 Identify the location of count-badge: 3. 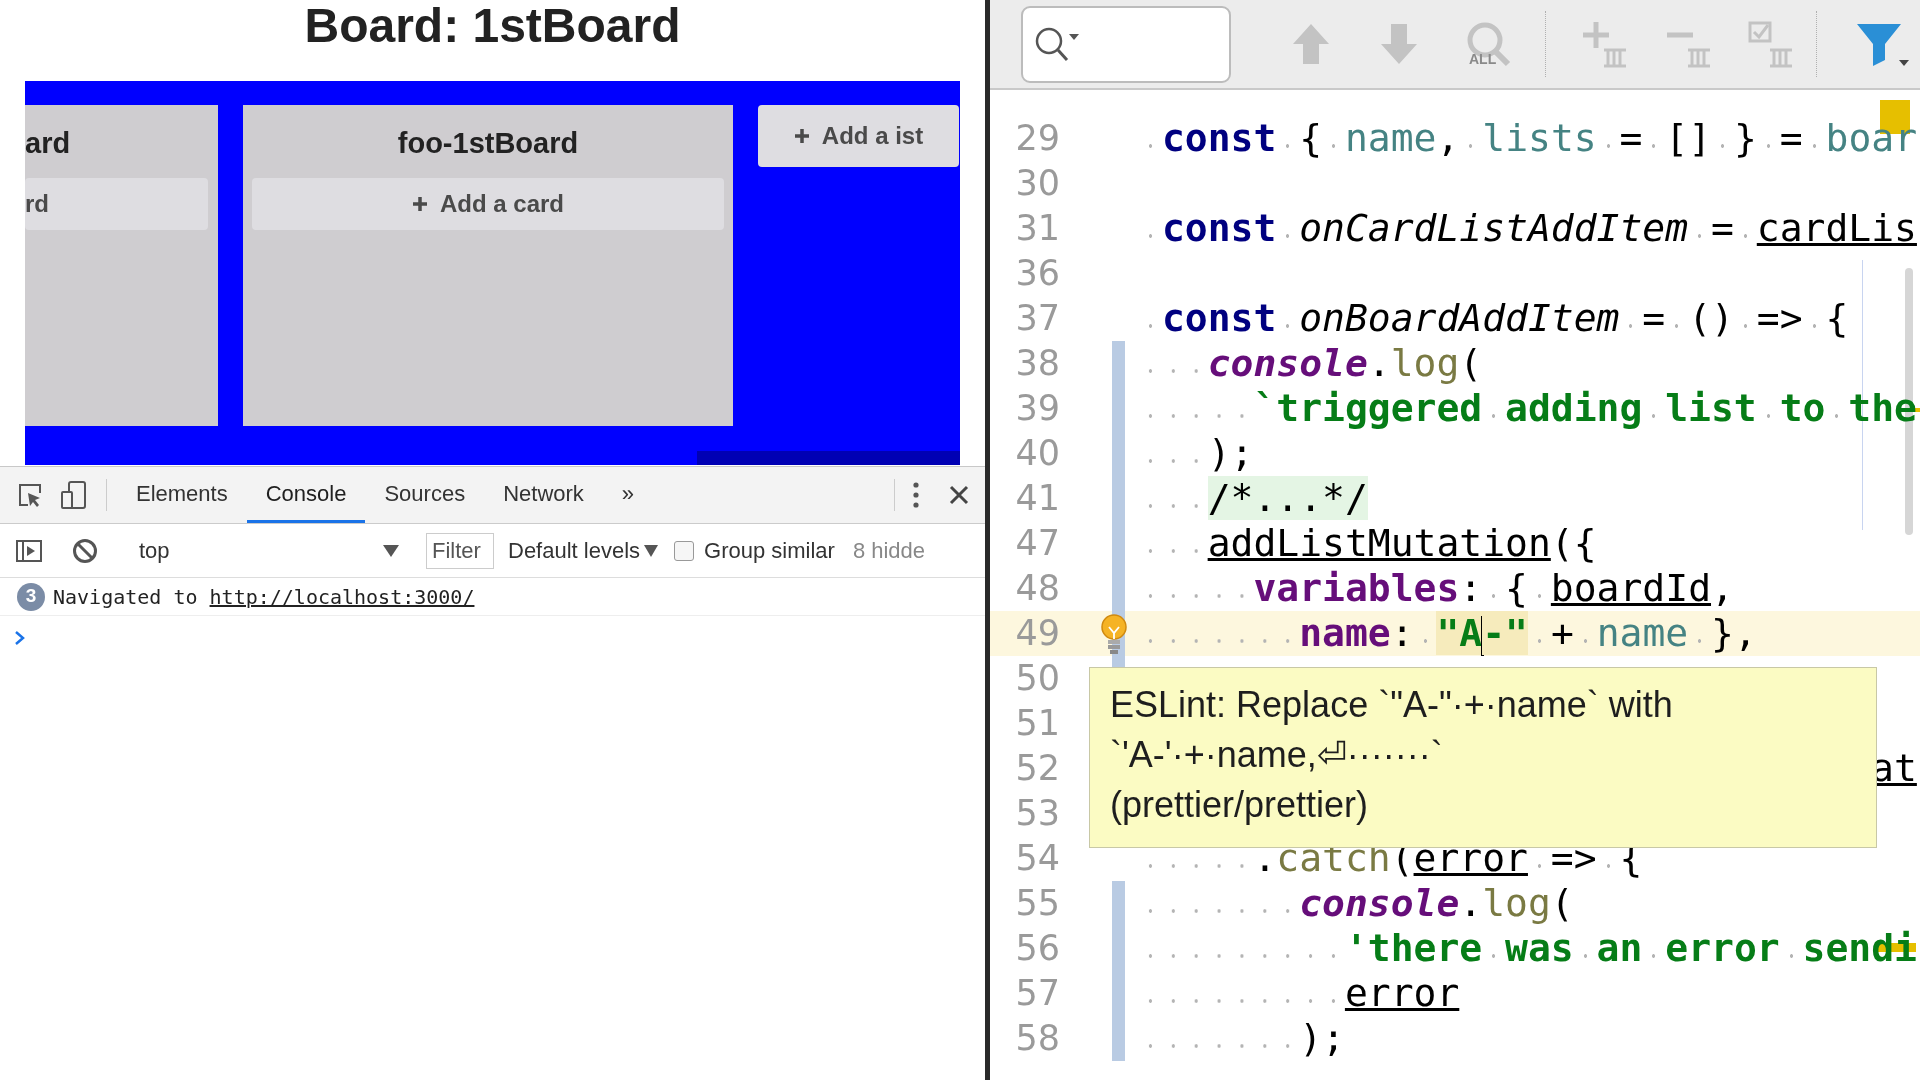
(31, 596).